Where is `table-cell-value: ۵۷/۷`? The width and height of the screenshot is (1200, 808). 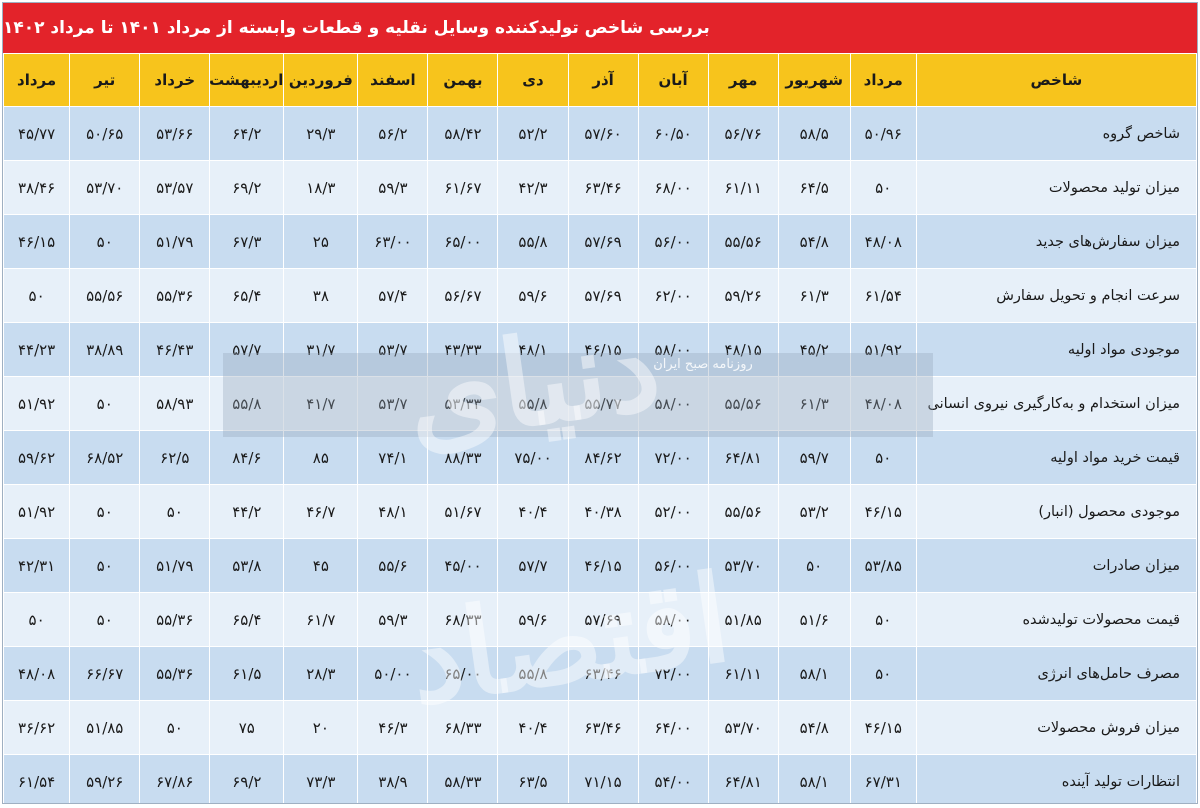
table-cell-value: ۵۷/۷ is located at coordinates (533, 565).